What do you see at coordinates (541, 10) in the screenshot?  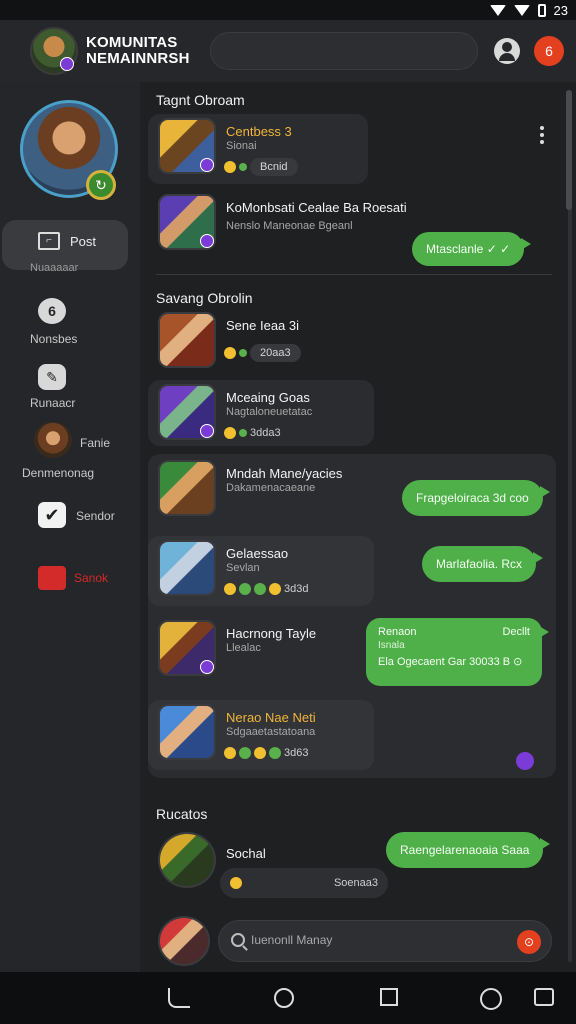 I see `battery-icon` at bounding box center [541, 10].